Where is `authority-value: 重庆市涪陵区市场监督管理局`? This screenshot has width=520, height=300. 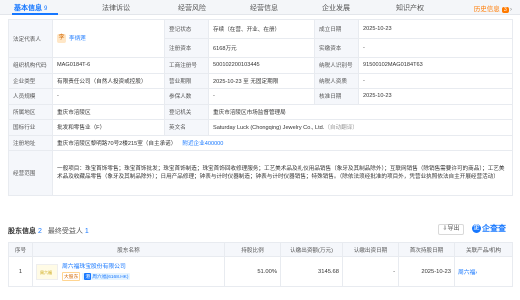
authority-value: 重庆市涪陵区市场监督管理局 is located at coordinates (360, 111).